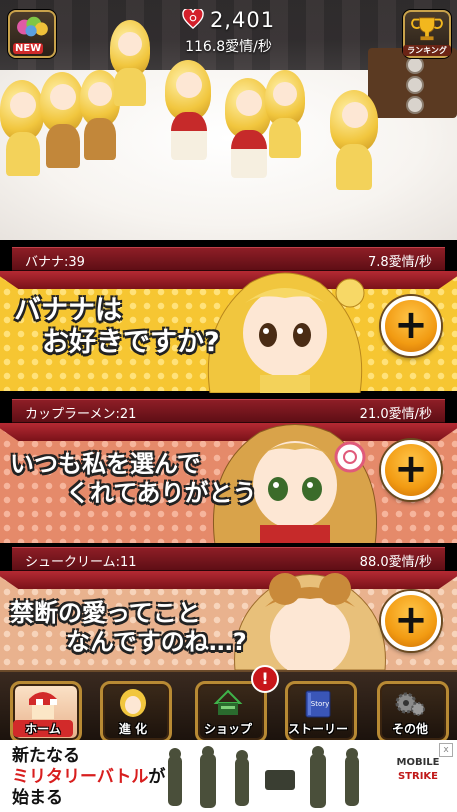 Image resolution: width=457 pixels, height=812 pixels. Describe the element at coordinates (81, 414) in the screenshot. I see `item-name: カップラーメン:21` at that location.